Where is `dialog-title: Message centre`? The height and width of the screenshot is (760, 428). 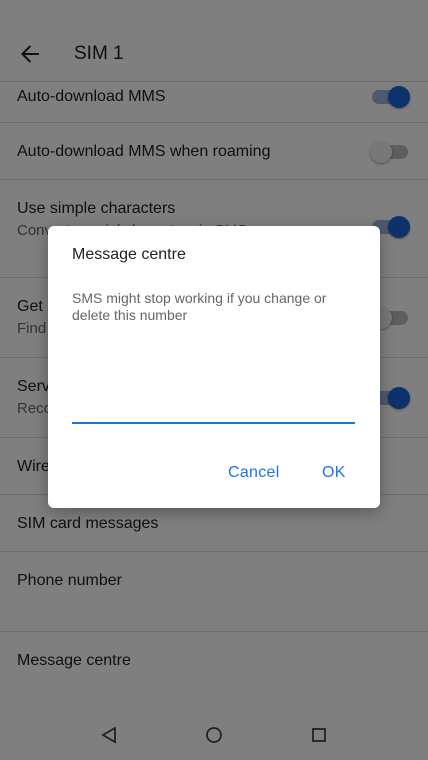
dialog-title: Message centre is located at coordinates (129, 254).